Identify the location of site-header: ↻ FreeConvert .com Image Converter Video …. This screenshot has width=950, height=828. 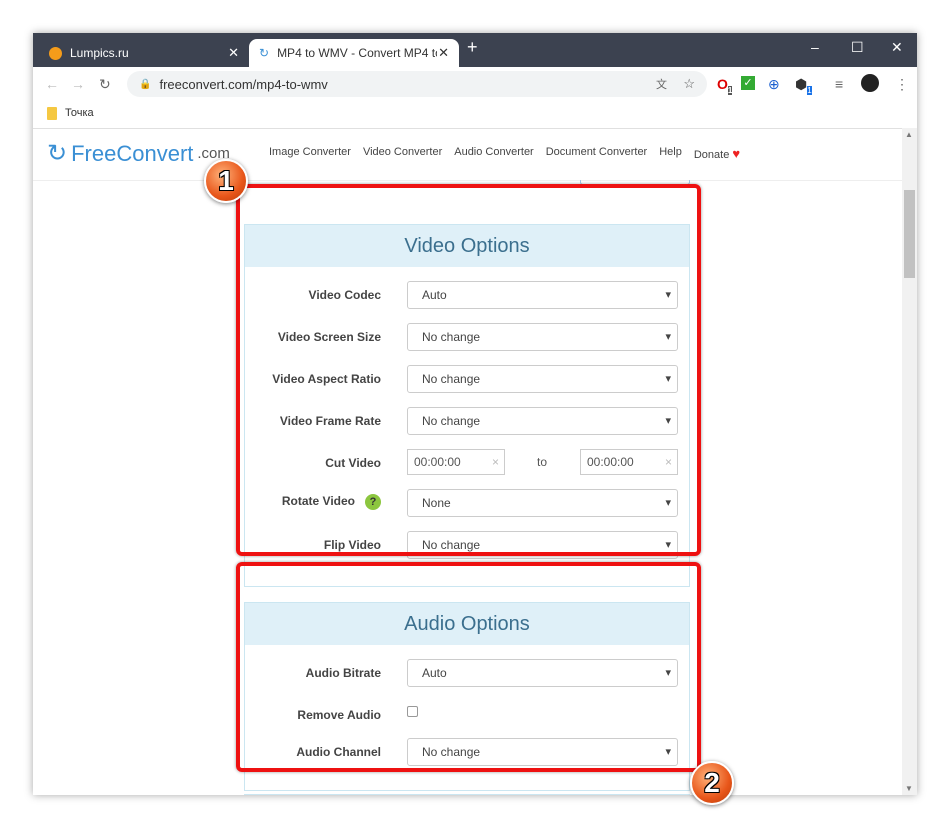
(467, 155).